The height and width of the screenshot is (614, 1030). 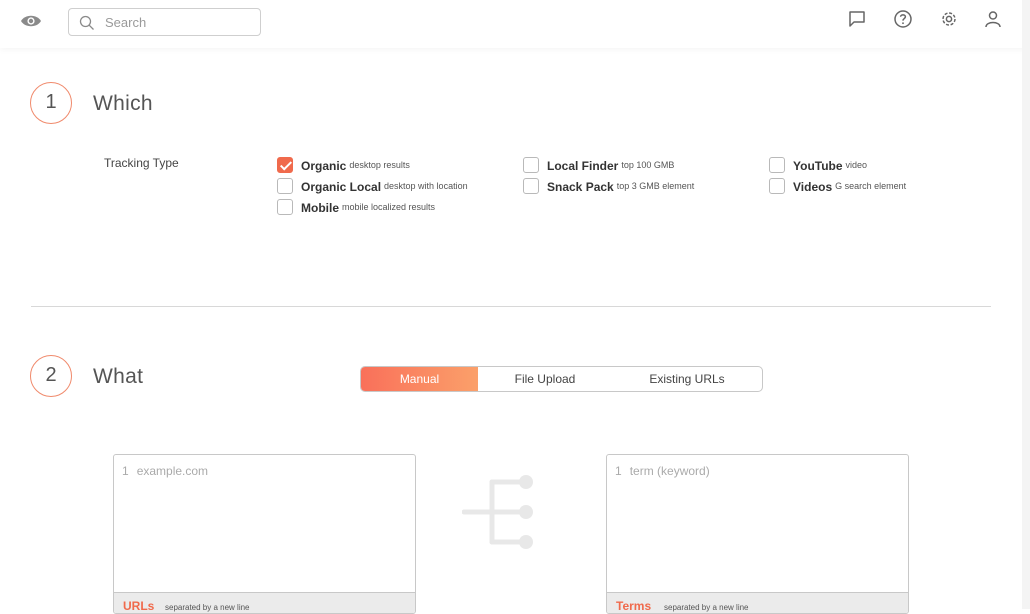 What do you see at coordinates (285, 165) in the screenshot?
I see `organic-checkbox` at bounding box center [285, 165].